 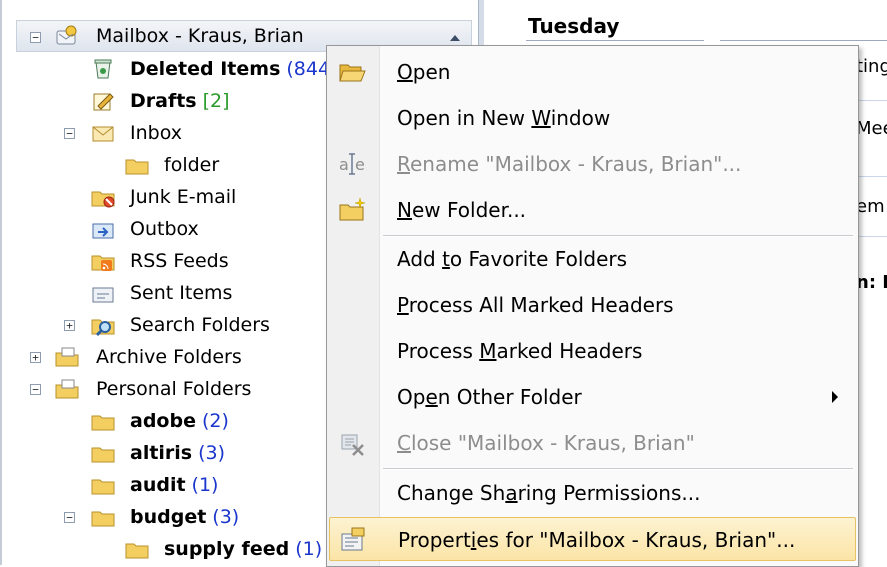 I want to click on tree-item-folder: folder, so click(x=191, y=165).